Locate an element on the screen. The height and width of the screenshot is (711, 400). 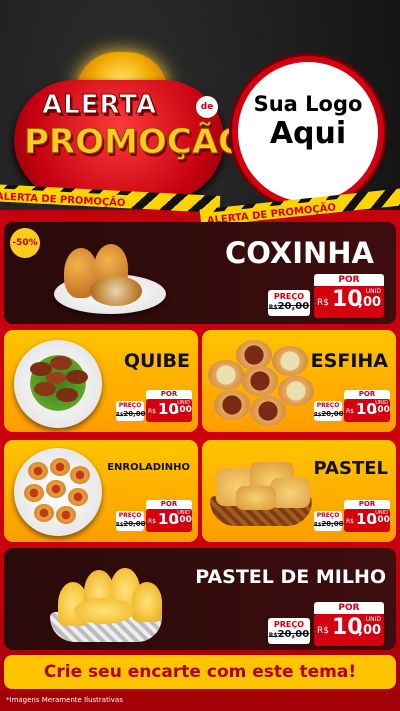
esfiha-image is located at coordinates (262, 382).